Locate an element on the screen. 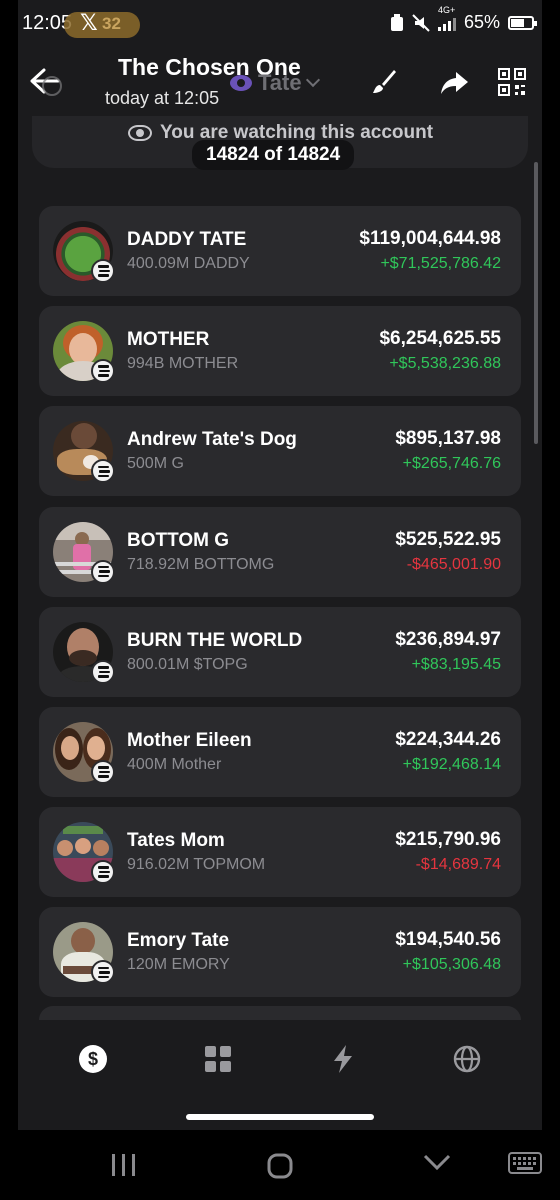  scrollbar is located at coordinates (536, 303).